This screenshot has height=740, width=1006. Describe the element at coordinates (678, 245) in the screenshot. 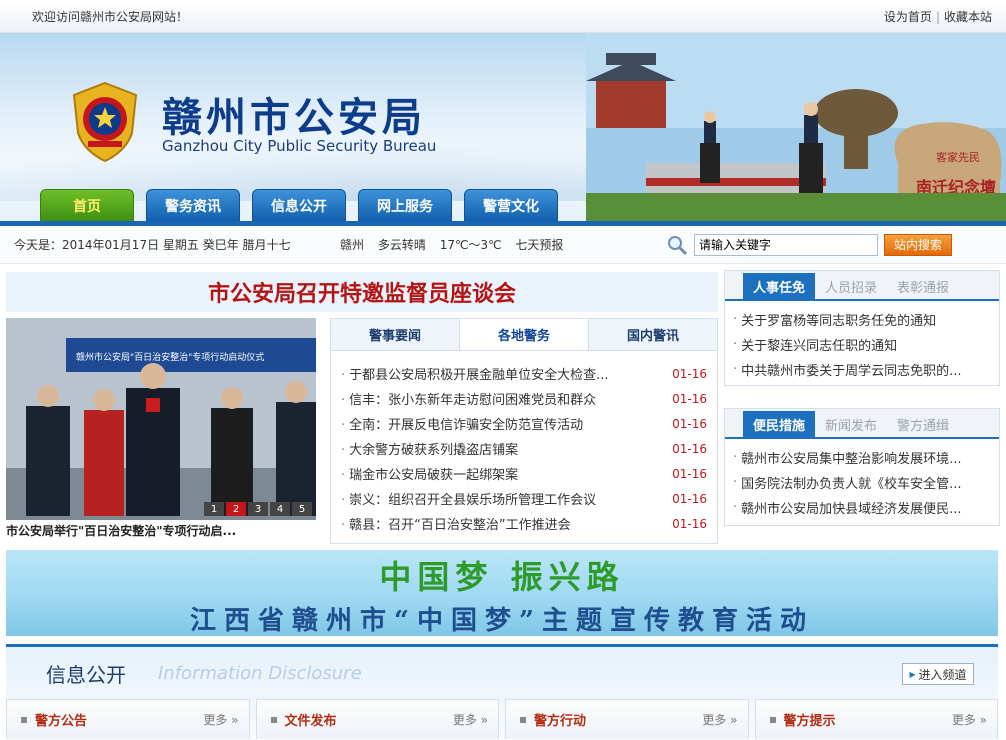

I see `search-icon` at that location.